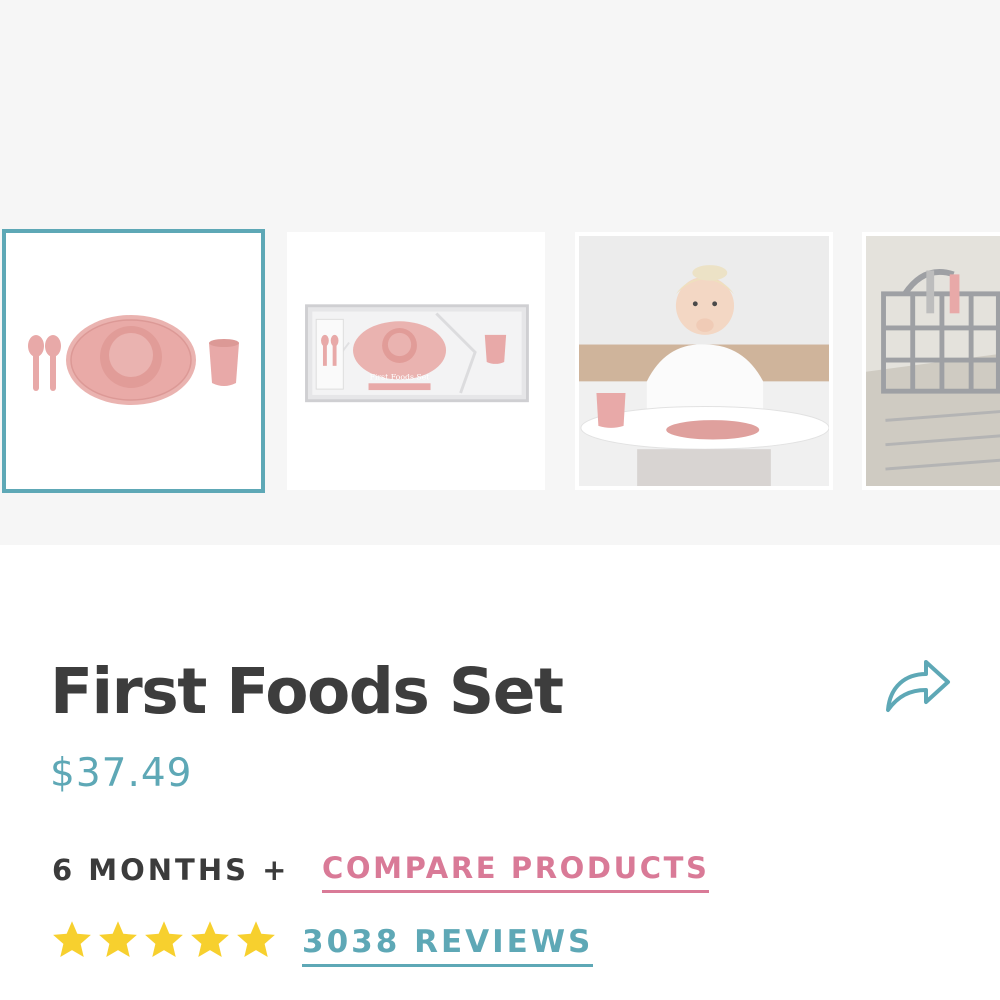 This screenshot has width=1000, height=1000. What do you see at coordinates (918, 686) in the screenshot?
I see `share-arrow-icon` at bounding box center [918, 686].